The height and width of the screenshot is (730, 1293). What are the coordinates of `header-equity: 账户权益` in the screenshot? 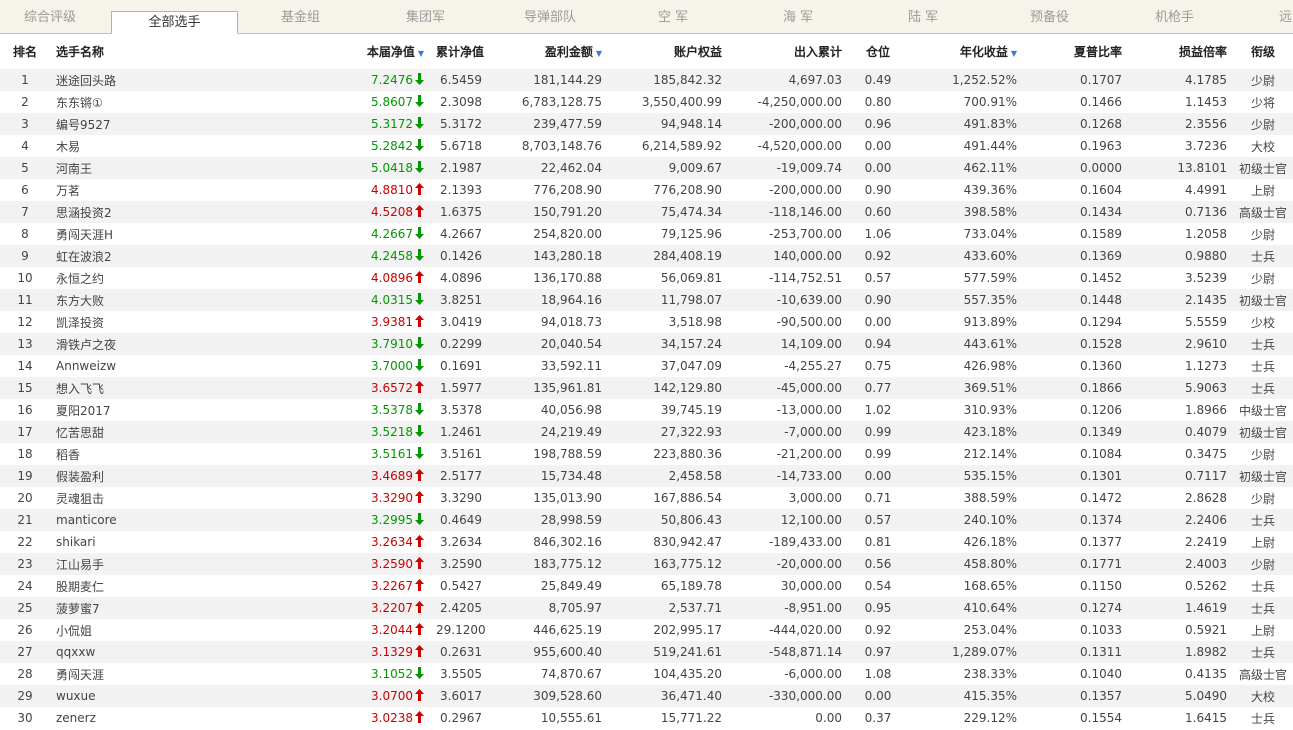 It's located at (668, 51).